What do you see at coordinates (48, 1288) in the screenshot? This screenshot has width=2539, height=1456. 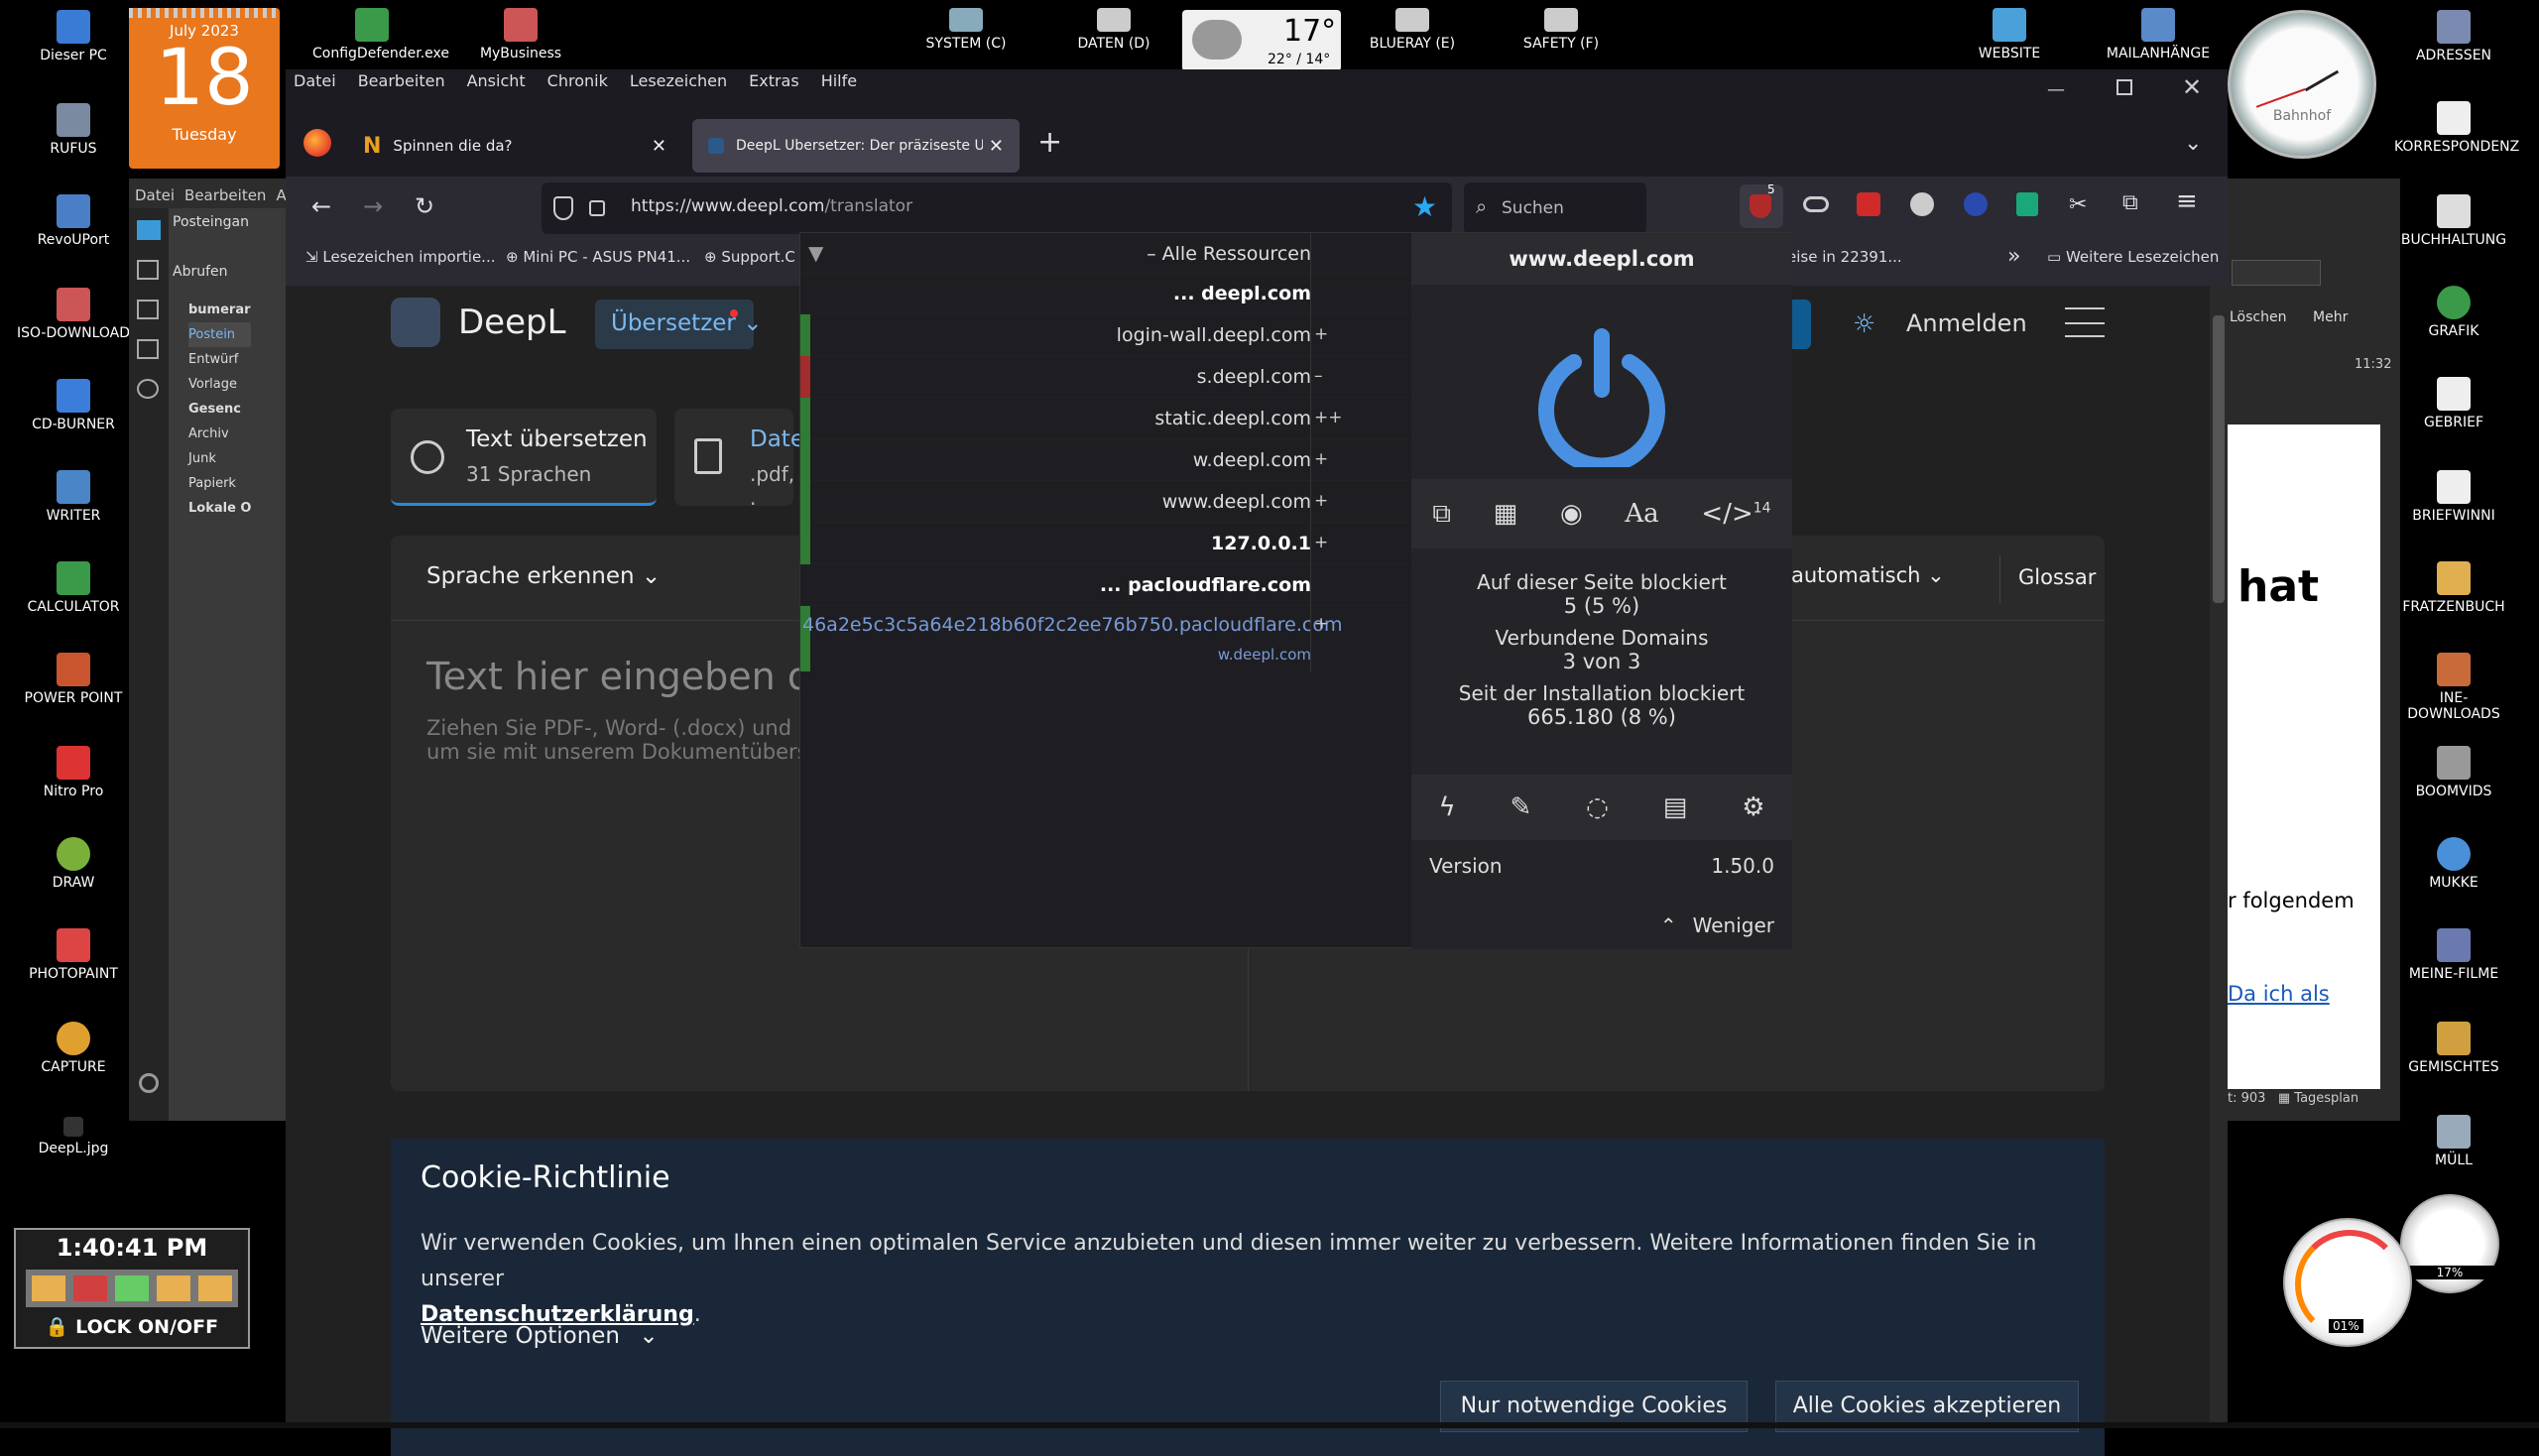 I see `lock-btn-icon` at bounding box center [48, 1288].